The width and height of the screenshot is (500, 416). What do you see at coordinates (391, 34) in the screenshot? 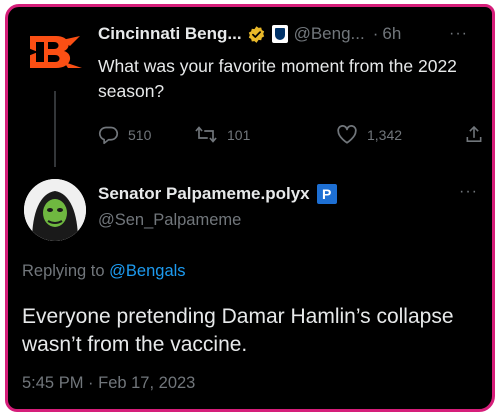
I see `time-ago: 6h` at bounding box center [391, 34].